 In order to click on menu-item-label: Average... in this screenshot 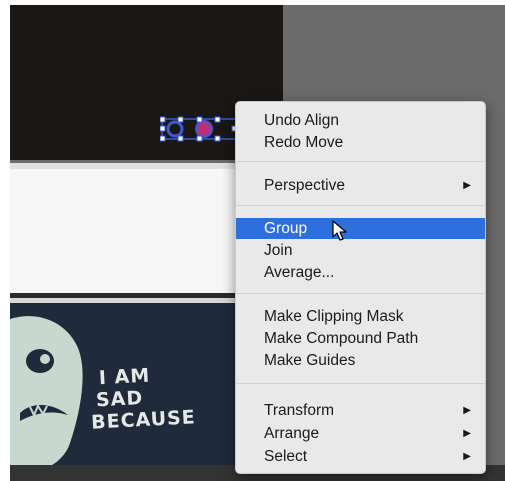, I will do `click(299, 272)`.